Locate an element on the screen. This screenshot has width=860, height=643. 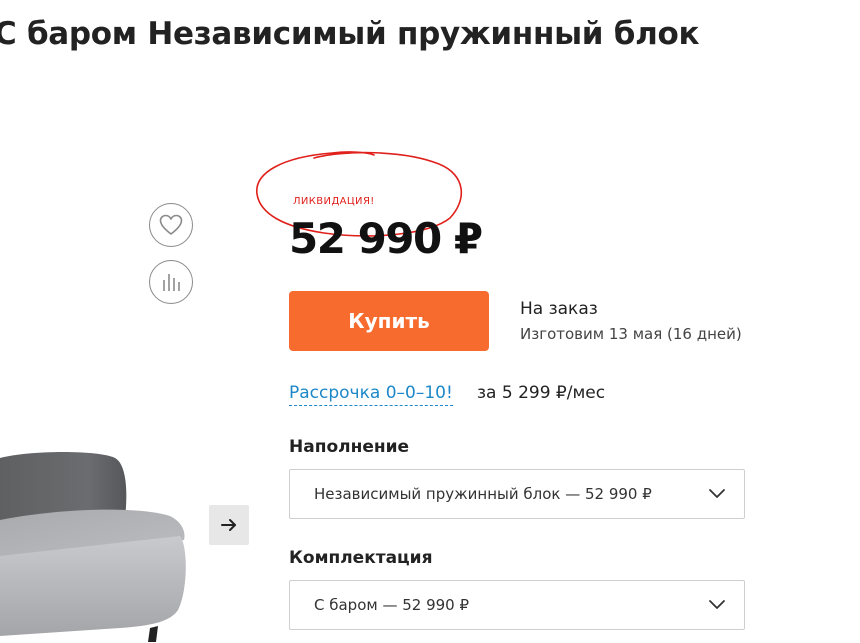
product-title: С баром Независимый пружинный блок is located at coordinates (350, 34).